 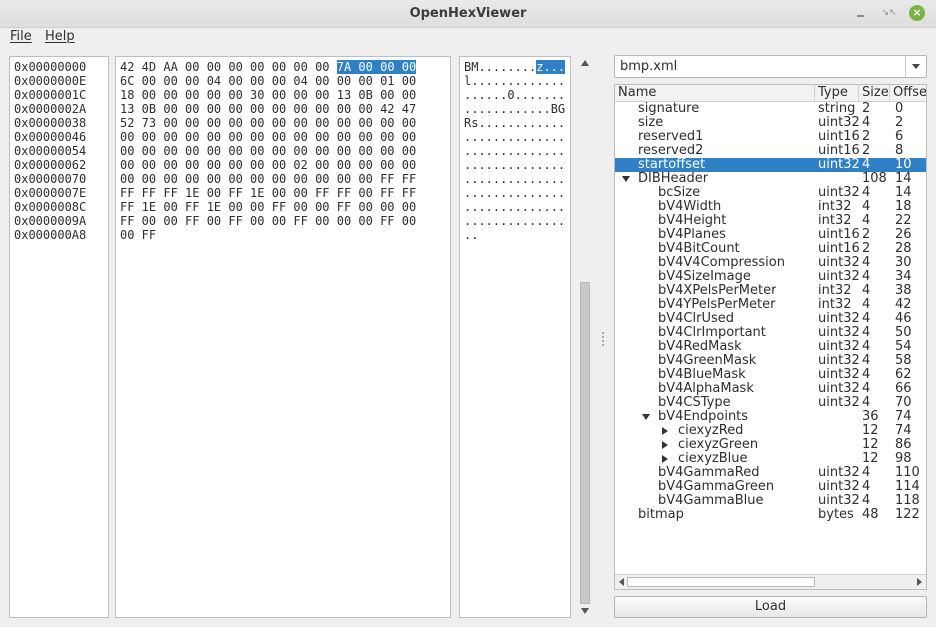 I want to click on scroll-up-icon, so click(x=585, y=63).